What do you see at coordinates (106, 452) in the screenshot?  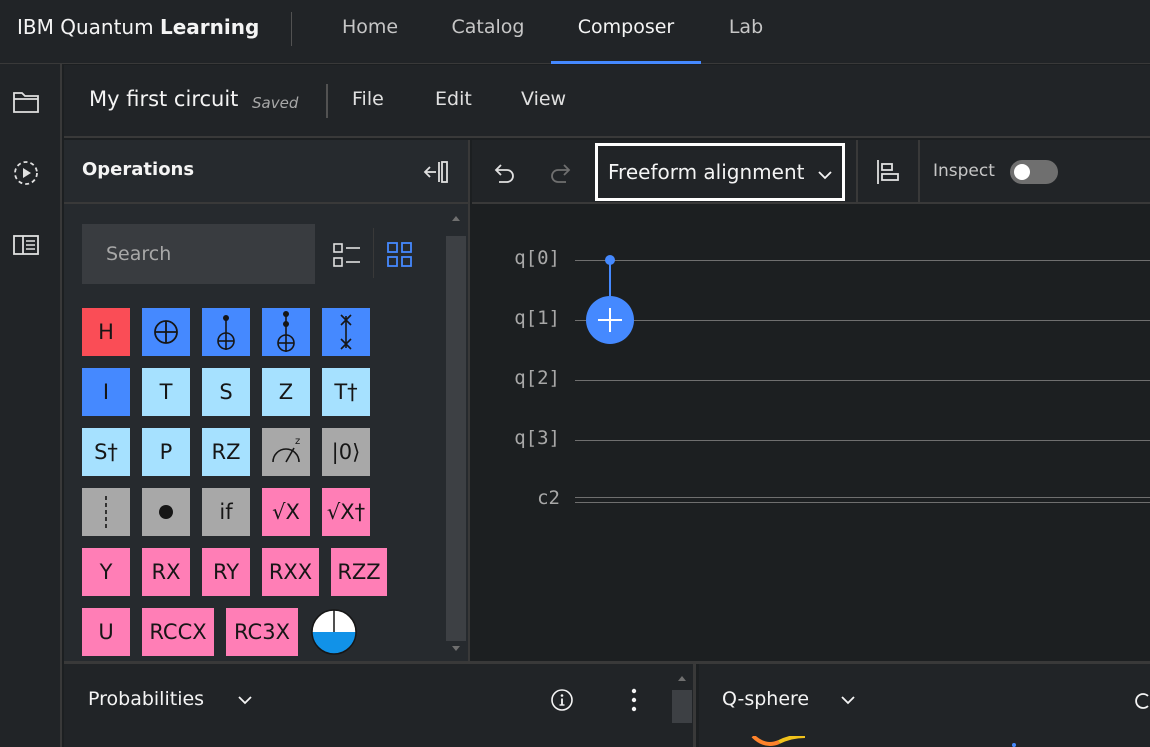 I see `gate-sdg: S†` at bounding box center [106, 452].